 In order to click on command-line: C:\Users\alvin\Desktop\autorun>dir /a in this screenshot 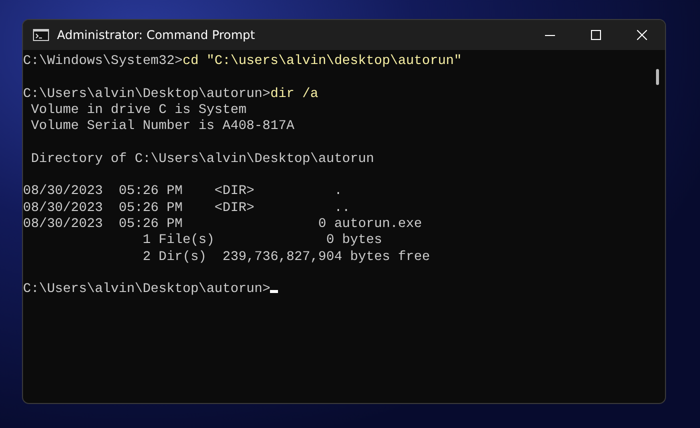, I will do `click(171, 94)`.